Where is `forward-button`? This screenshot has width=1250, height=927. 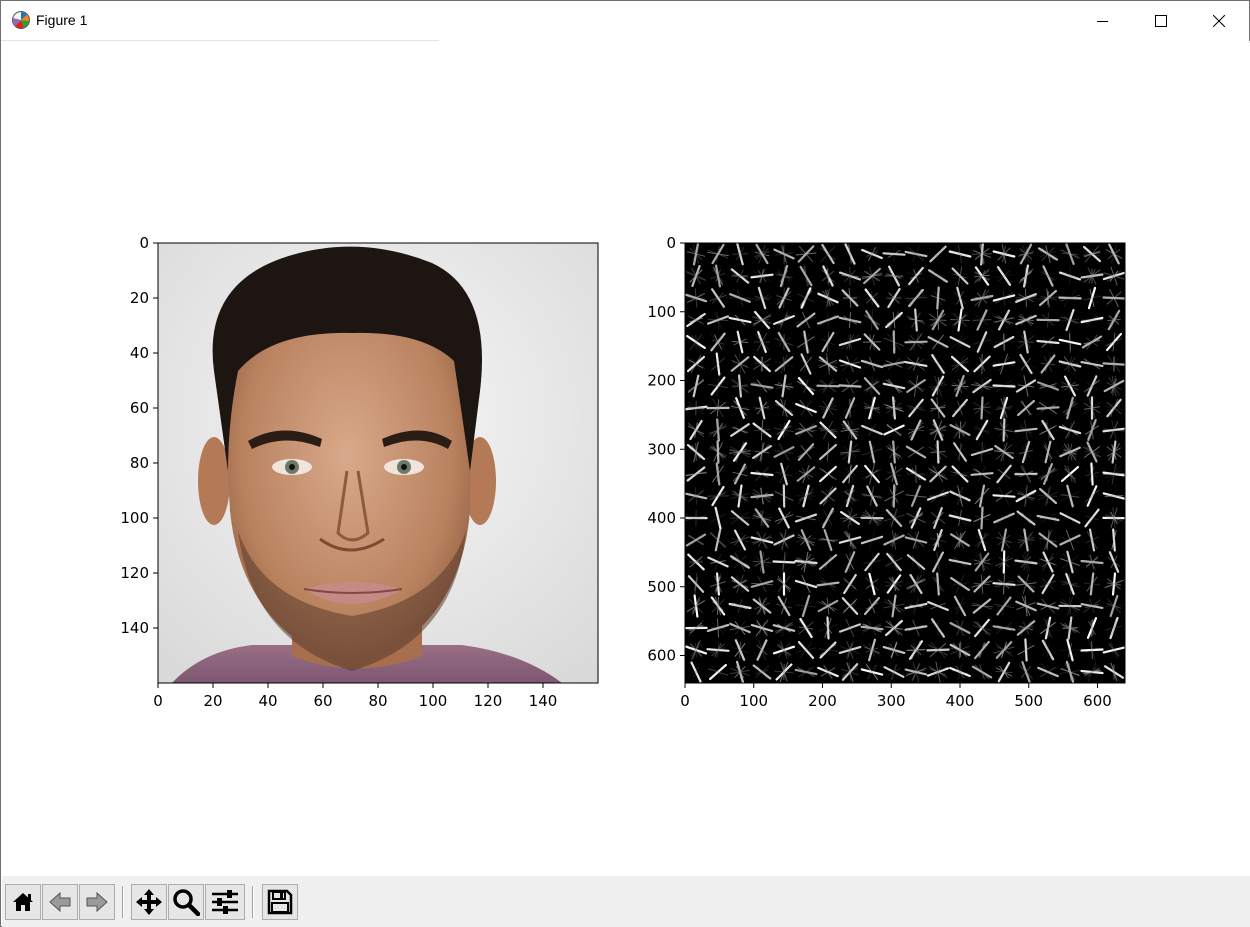
forward-button is located at coordinates (97, 902).